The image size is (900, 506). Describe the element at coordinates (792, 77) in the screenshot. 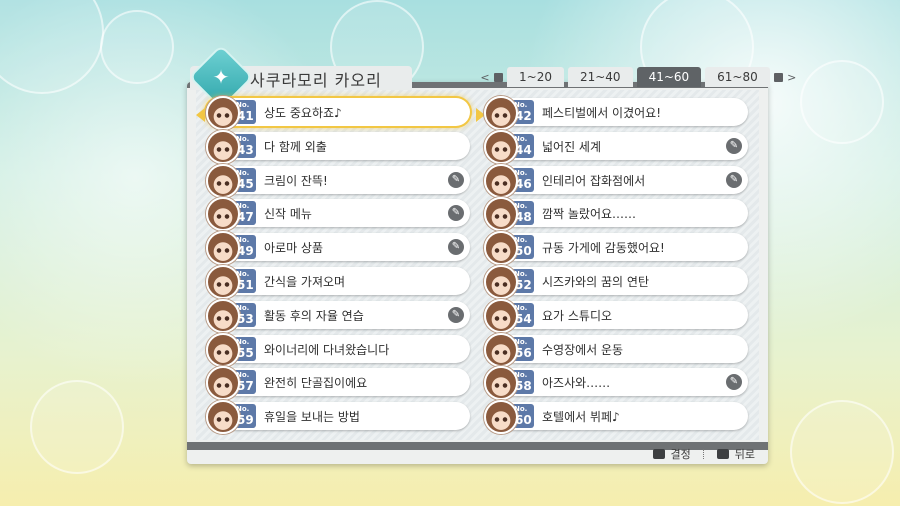

I see `tab-next-arrow-icon: >` at that location.